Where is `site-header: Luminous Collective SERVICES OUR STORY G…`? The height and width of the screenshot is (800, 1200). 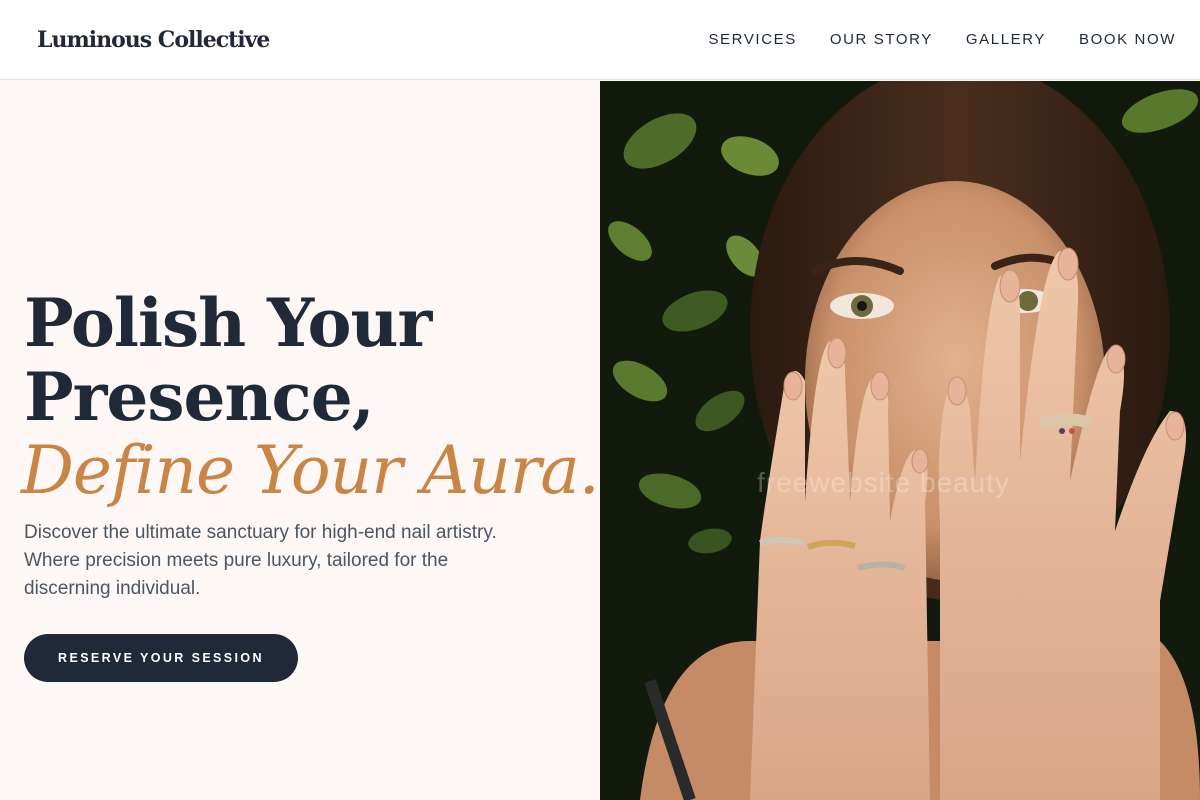
site-header: Luminous Collective SERVICES OUR STORY G… is located at coordinates (600, 40).